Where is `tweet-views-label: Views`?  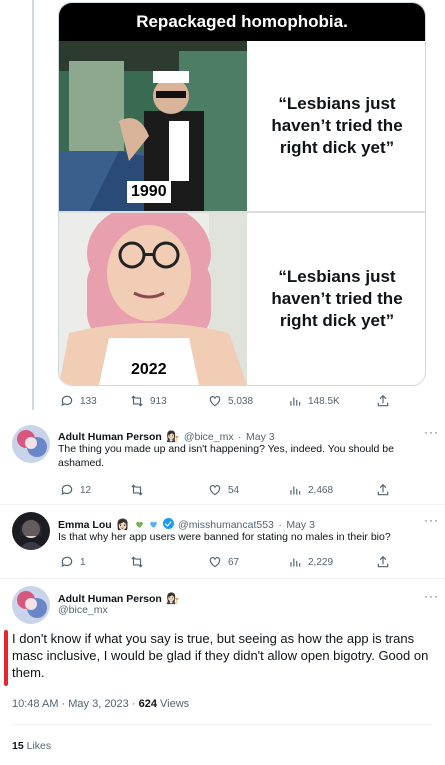 tweet-views-label: Views is located at coordinates (173, 704).